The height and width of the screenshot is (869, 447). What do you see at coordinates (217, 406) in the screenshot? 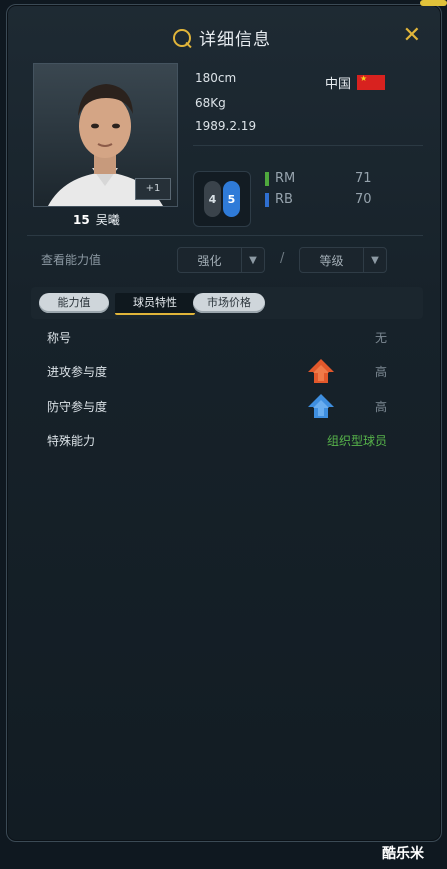
I see `trait-row: 防守参与度 高` at bounding box center [217, 406].